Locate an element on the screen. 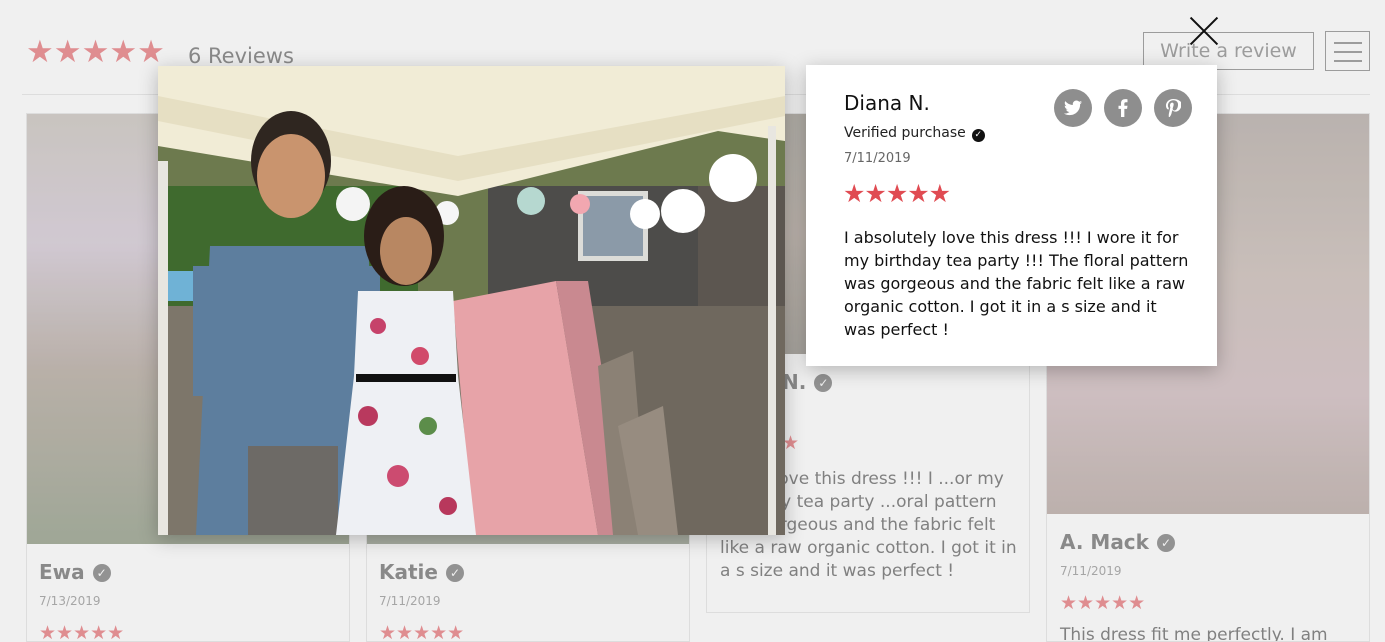 Image resolution: width=1385 pixels, height=642 pixels. facebook-icon is located at coordinates (1123, 108).